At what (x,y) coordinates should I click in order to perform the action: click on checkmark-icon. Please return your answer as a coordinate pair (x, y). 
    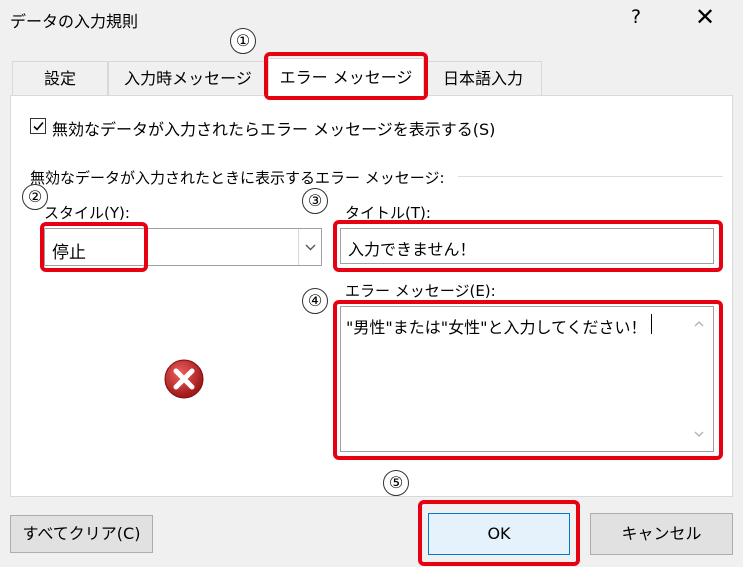
    Looking at the image, I should click on (38, 126).